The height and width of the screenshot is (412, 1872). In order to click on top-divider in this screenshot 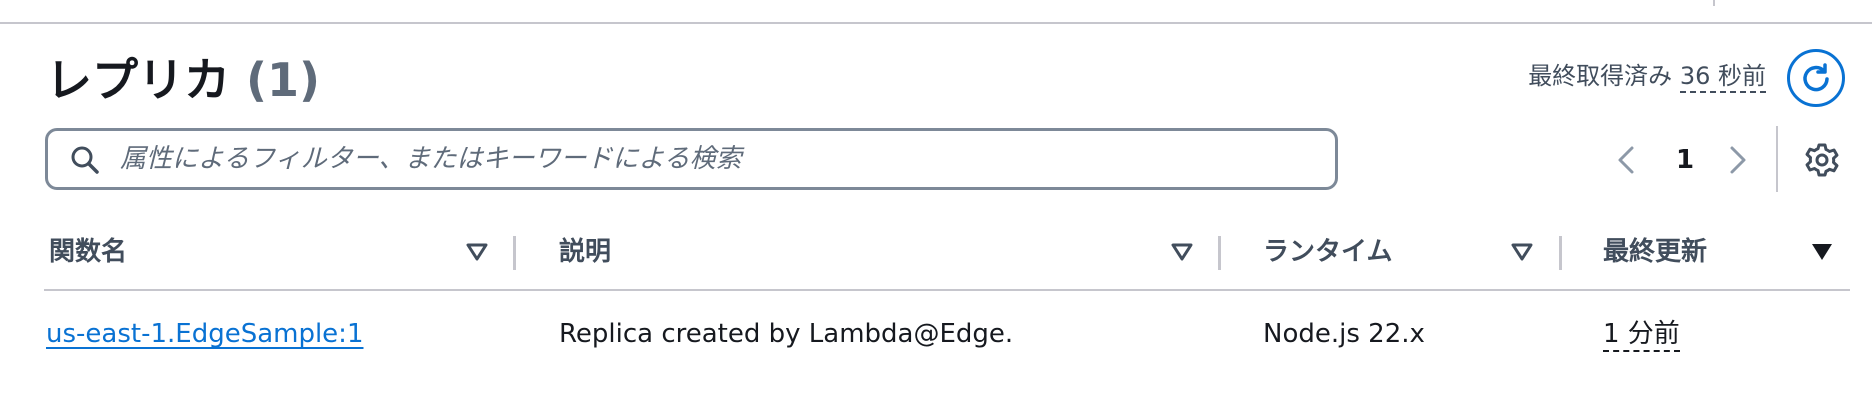, I will do `click(936, 23)`.